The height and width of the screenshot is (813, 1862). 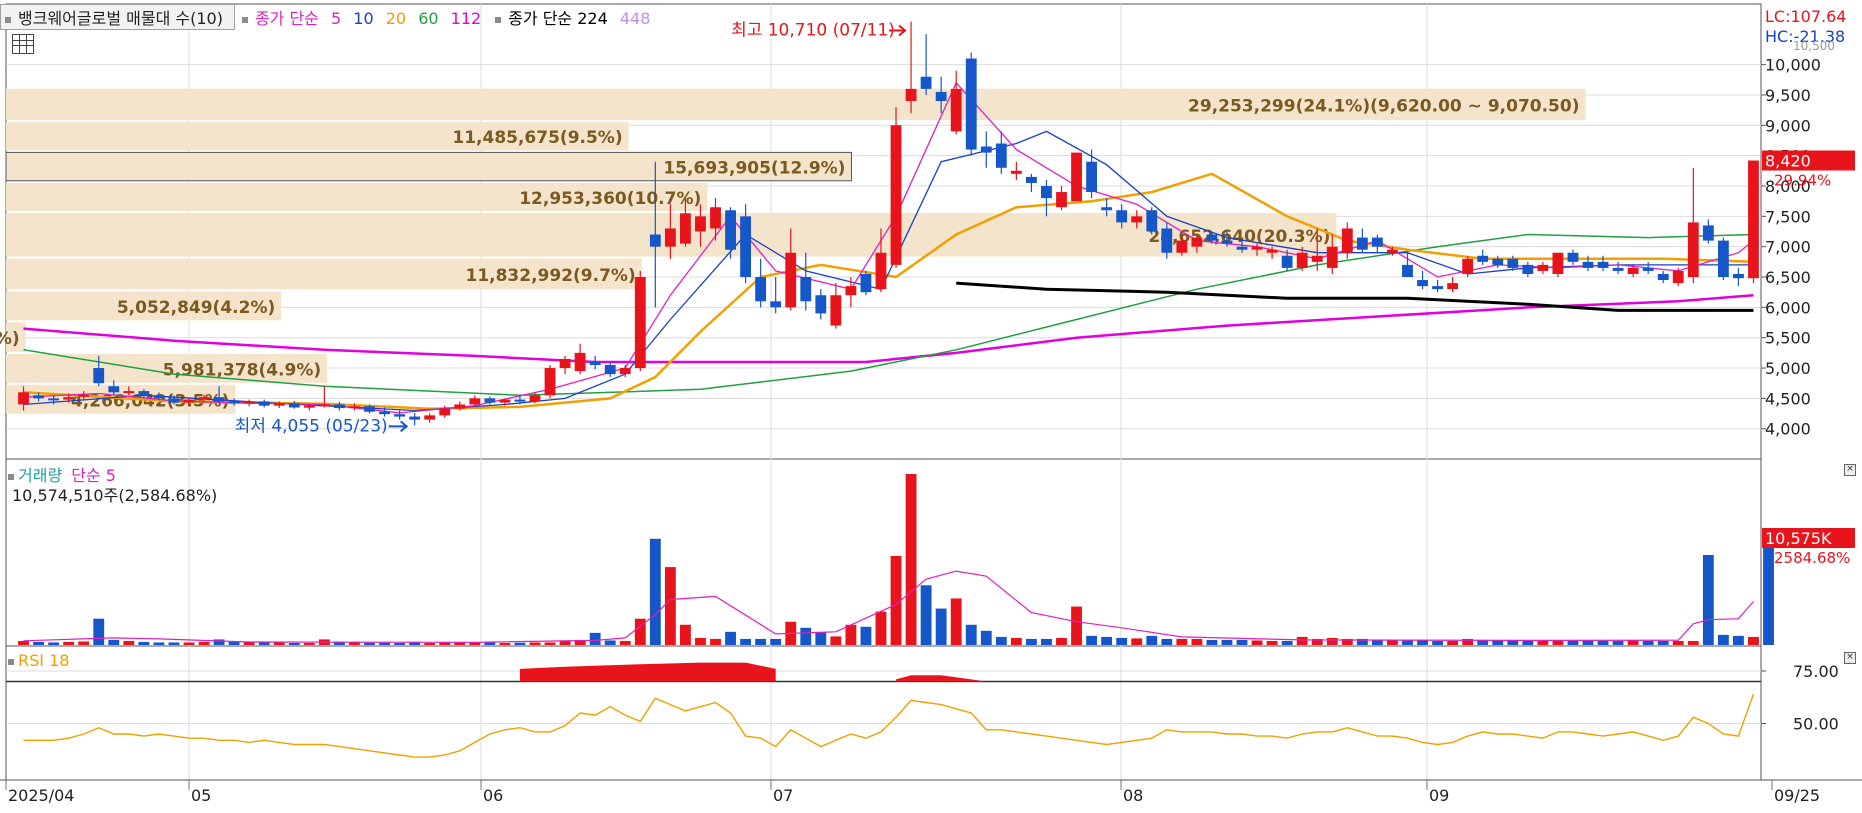 What do you see at coordinates (1788, 338) in the screenshot?
I see `price-tick-label: 5,500` at bounding box center [1788, 338].